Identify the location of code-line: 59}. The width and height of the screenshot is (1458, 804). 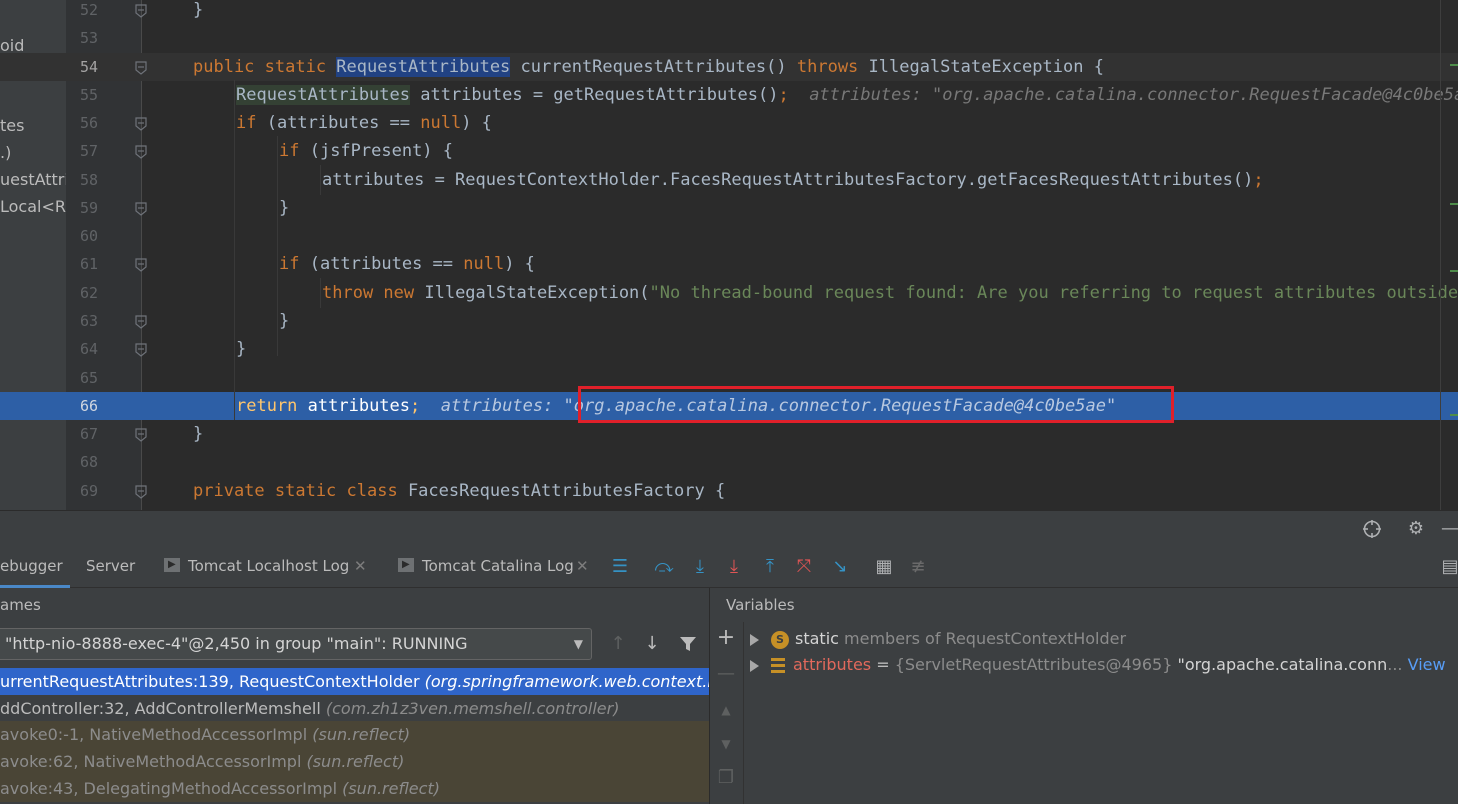
(729, 208).